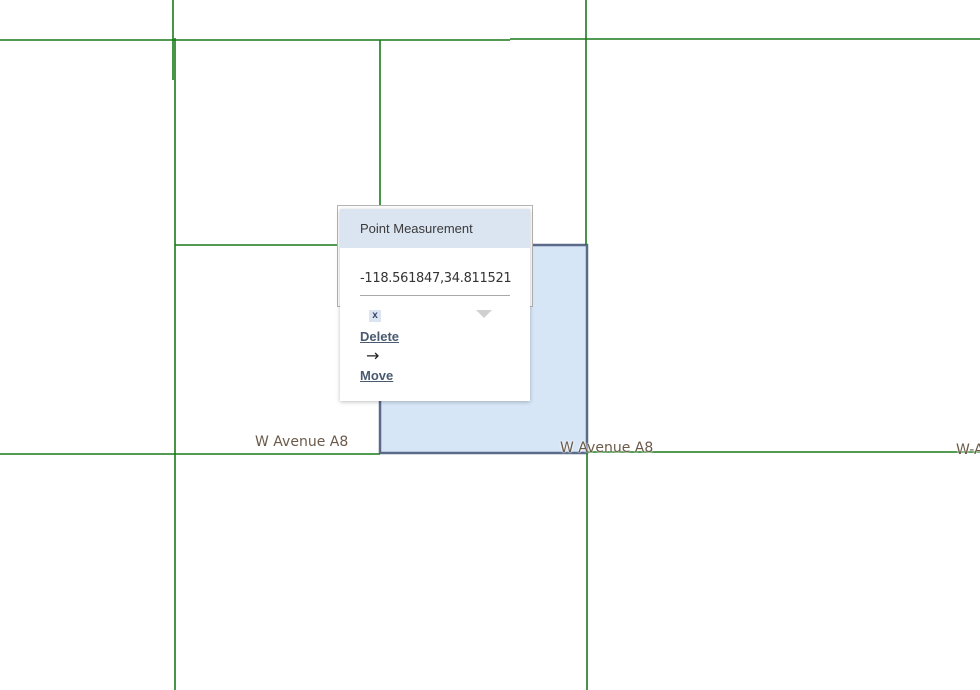  Describe the element at coordinates (376, 375) in the screenshot. I see `move-link: Move` at that location.